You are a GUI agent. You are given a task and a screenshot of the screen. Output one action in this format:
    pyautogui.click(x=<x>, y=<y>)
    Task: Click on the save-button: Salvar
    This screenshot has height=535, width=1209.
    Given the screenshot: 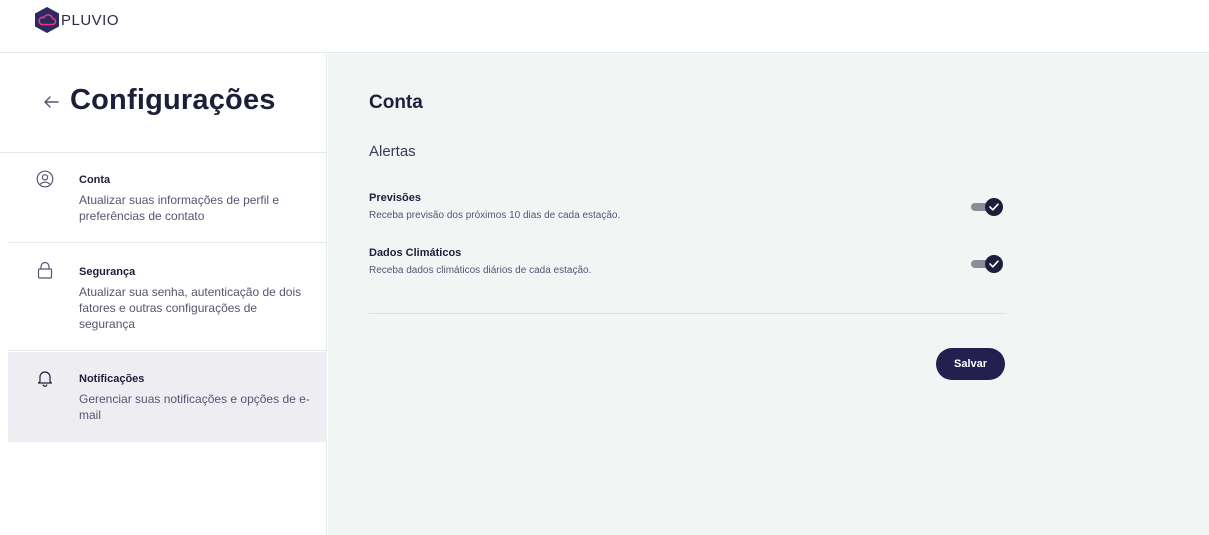 What is the action you would take?
    pyautogui.click(x=970, y=364)
    